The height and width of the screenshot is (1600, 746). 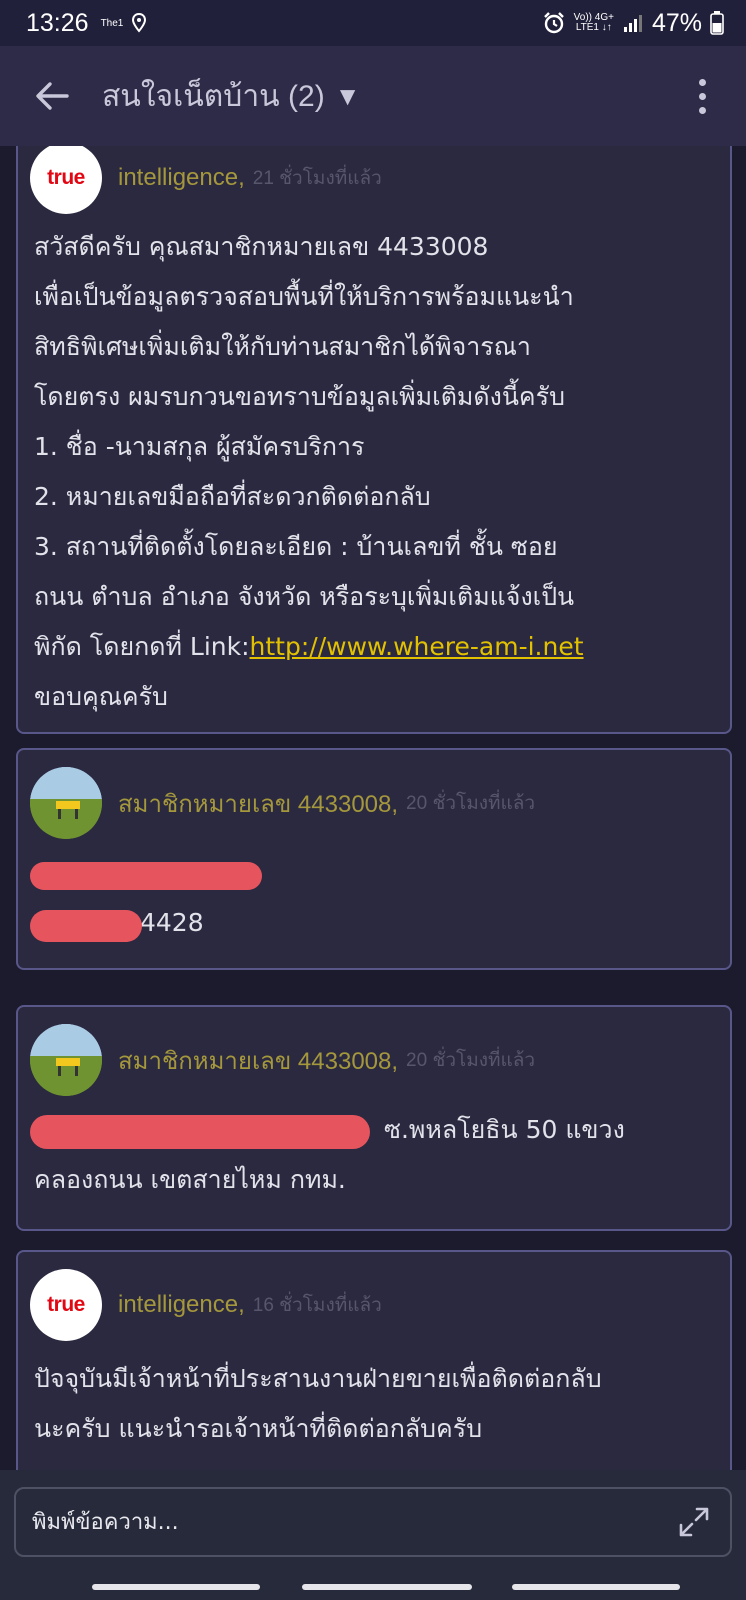 I want to click on app-bar: สนใจเน็ตบ้าน (2) ▼, so click(x=373, y=96).